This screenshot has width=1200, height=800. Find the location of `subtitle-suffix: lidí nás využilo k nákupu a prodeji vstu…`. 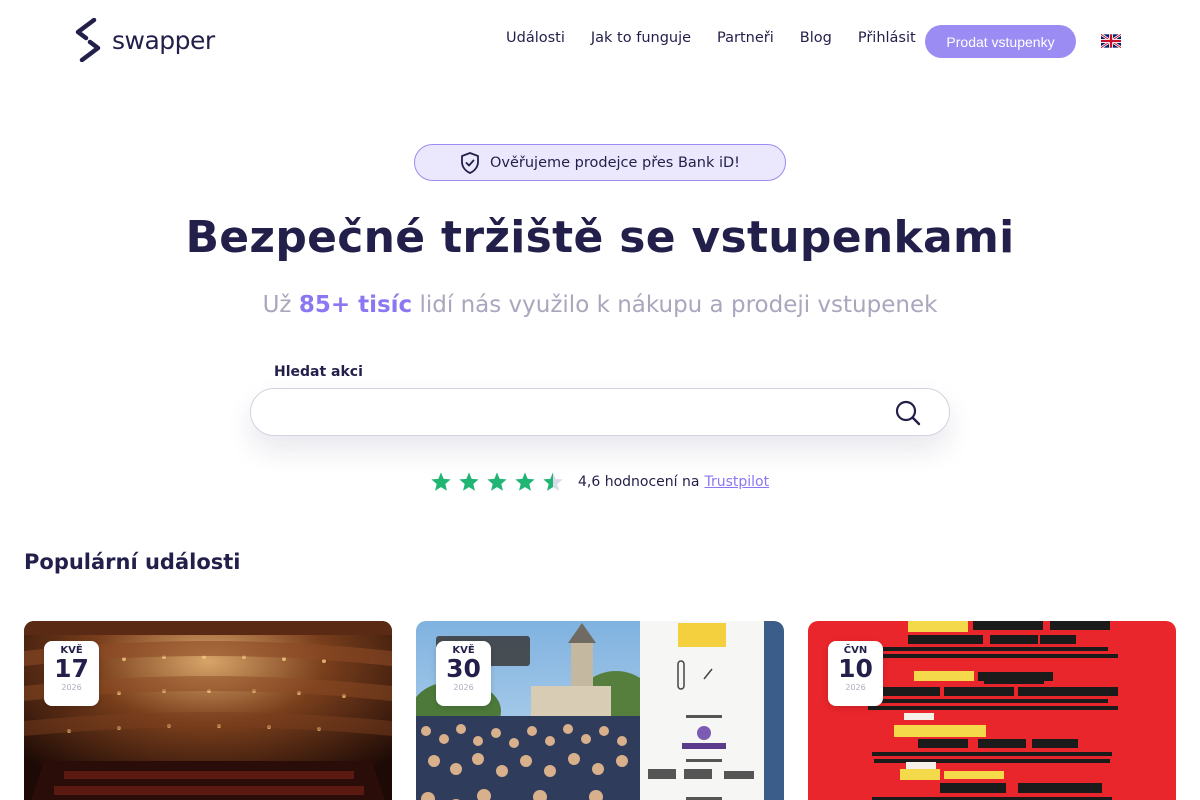

subtitle-suffix: lidí nás využilo k nákupu a prodeji vstu… is located at coordinates (678, 305).